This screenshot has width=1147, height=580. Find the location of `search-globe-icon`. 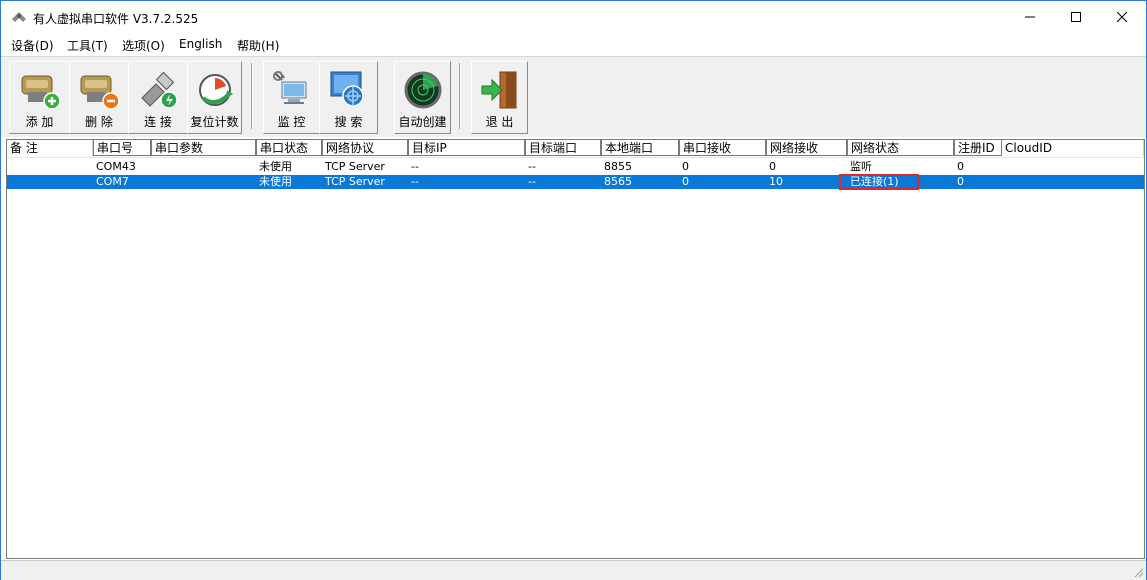

search-globe-icon is located at coordinates (347, 89).